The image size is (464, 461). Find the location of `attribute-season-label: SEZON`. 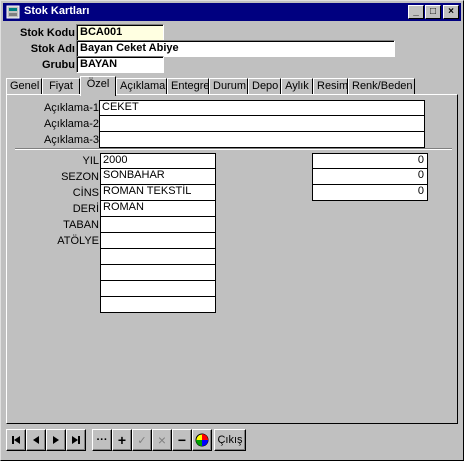

attribute-season-label: SEZON is located at coordinates (80, 177).